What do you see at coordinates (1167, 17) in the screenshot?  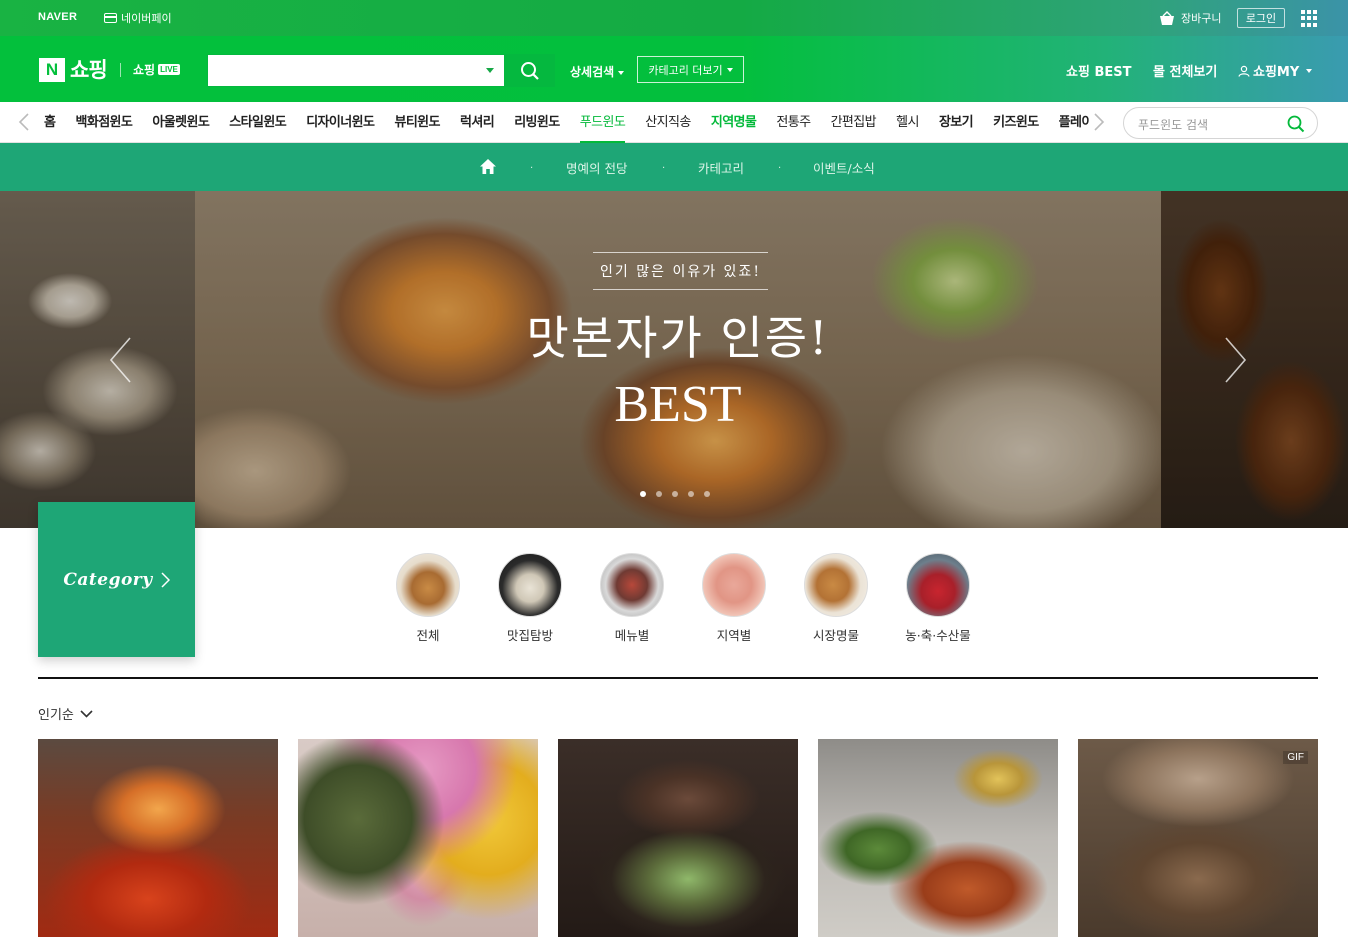 I see `basket-icon` at bounding box center [1167, 17].